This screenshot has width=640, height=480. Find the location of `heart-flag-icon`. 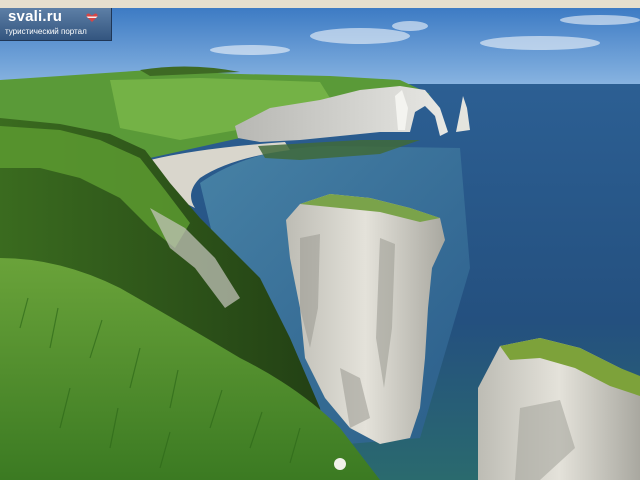

heart-flag-icon is located at coordinates (92, 17).